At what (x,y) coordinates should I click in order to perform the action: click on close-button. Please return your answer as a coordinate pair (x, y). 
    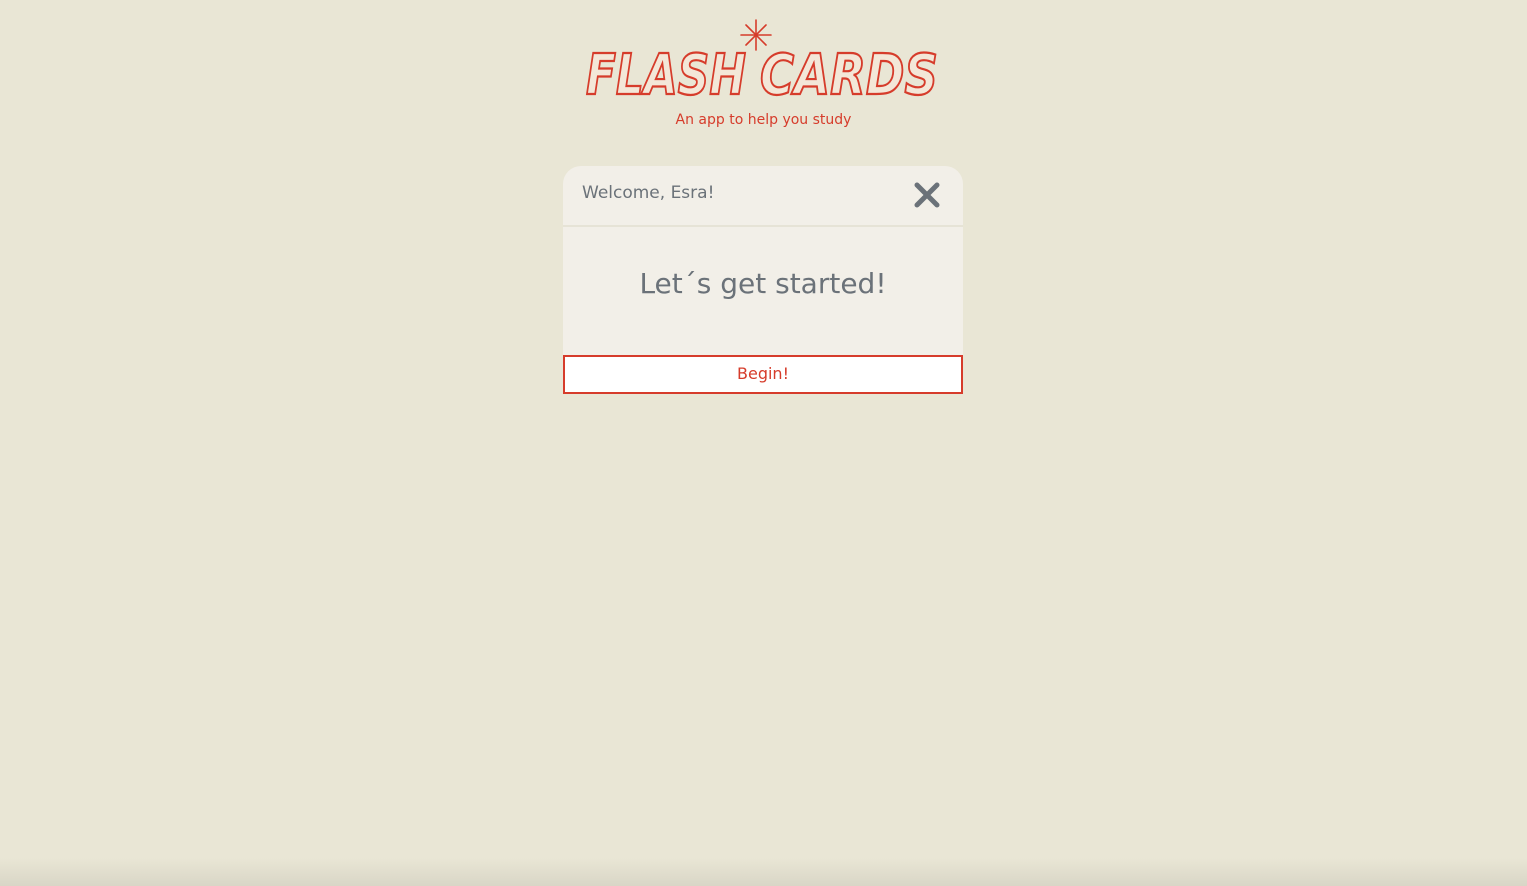
    Looking at the image, I should click on (927, 195).